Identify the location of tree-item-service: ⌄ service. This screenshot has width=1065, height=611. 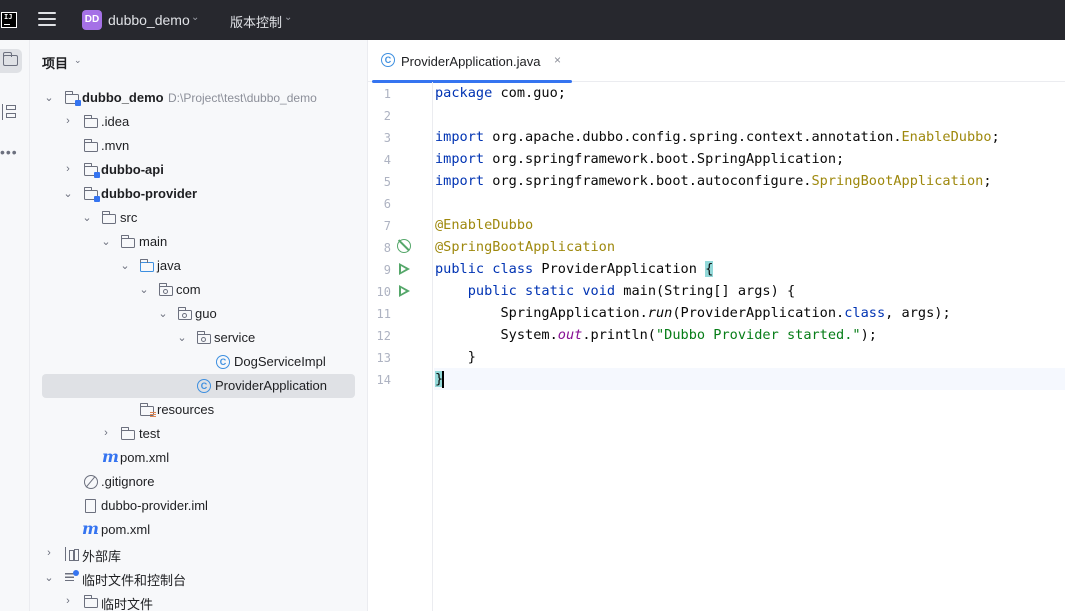
(198, 338).